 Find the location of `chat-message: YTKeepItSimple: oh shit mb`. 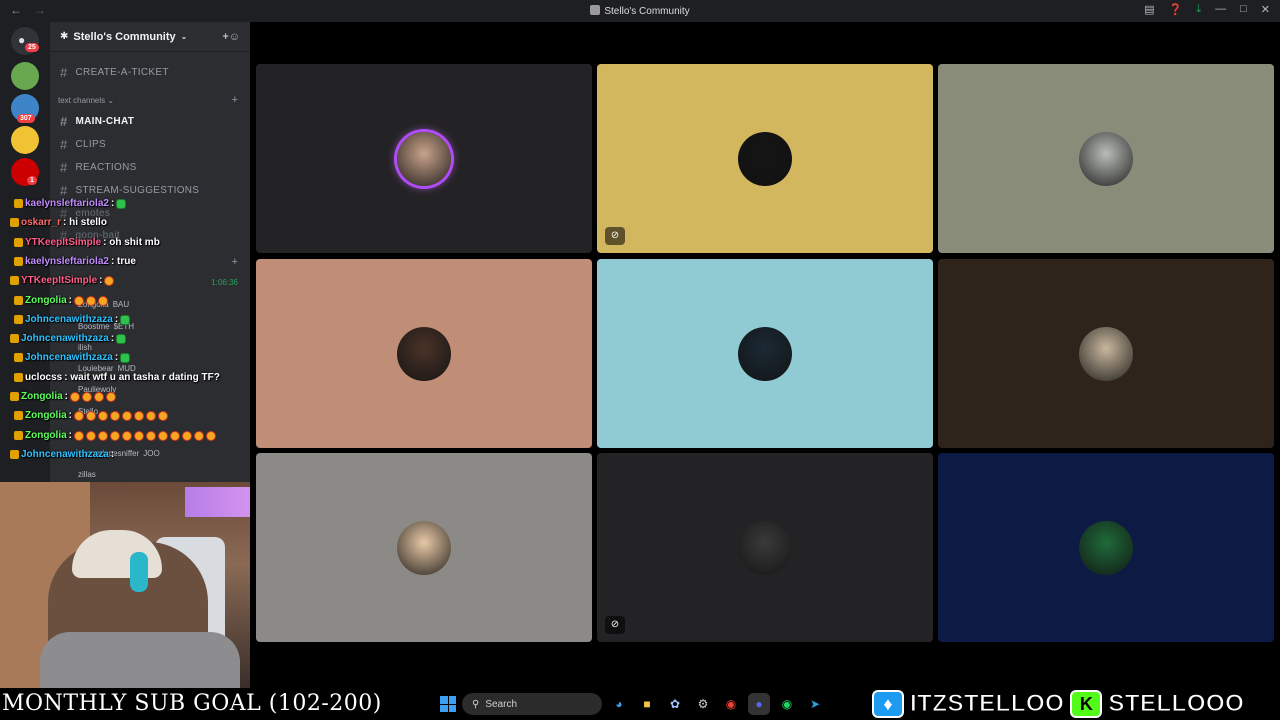

chat-message: YTKeepItSimple: oh shit mb is located at coordinates (87, 242).